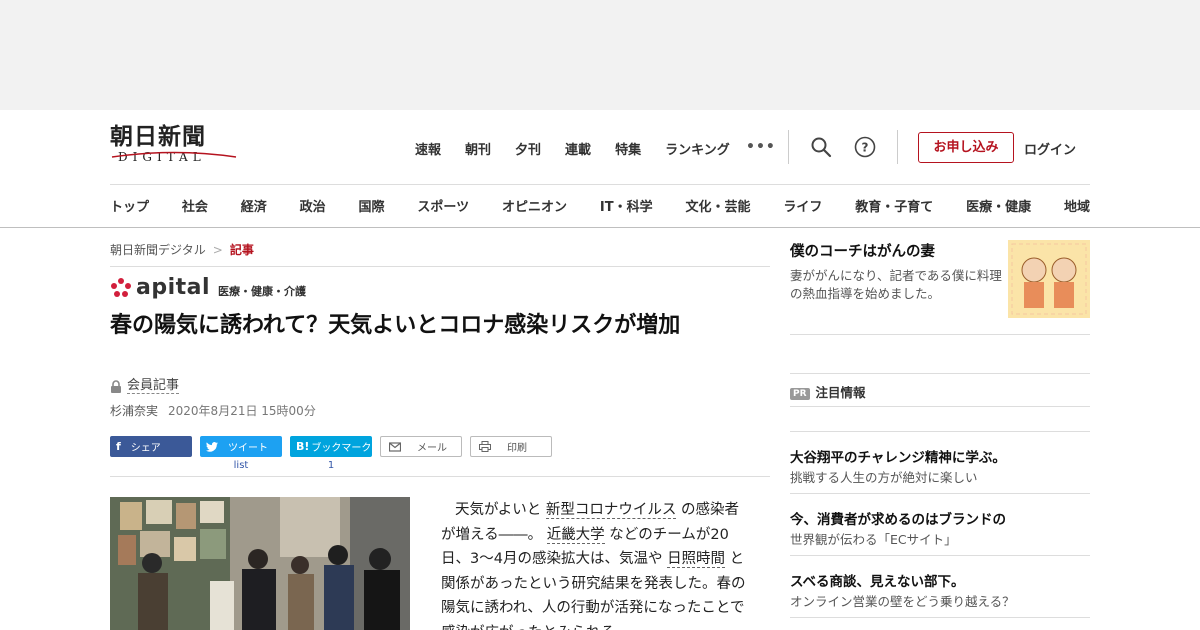 Image resolution: width=1200 pixels, height=630 pixels. Describe the element at coordinates (241, 465) in the screenshot. I see `twitter-share-count: list` at that location.